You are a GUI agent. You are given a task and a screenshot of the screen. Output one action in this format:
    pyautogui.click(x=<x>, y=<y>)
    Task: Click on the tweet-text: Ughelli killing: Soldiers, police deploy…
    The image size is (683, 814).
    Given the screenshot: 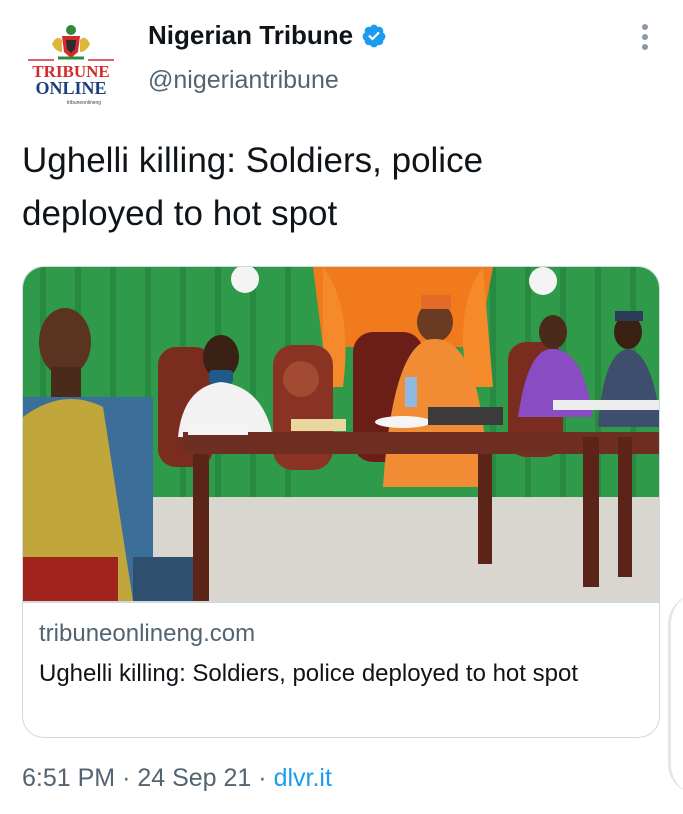 What is the action you would take?
    pyautogui.click(x=332, y=187)
    